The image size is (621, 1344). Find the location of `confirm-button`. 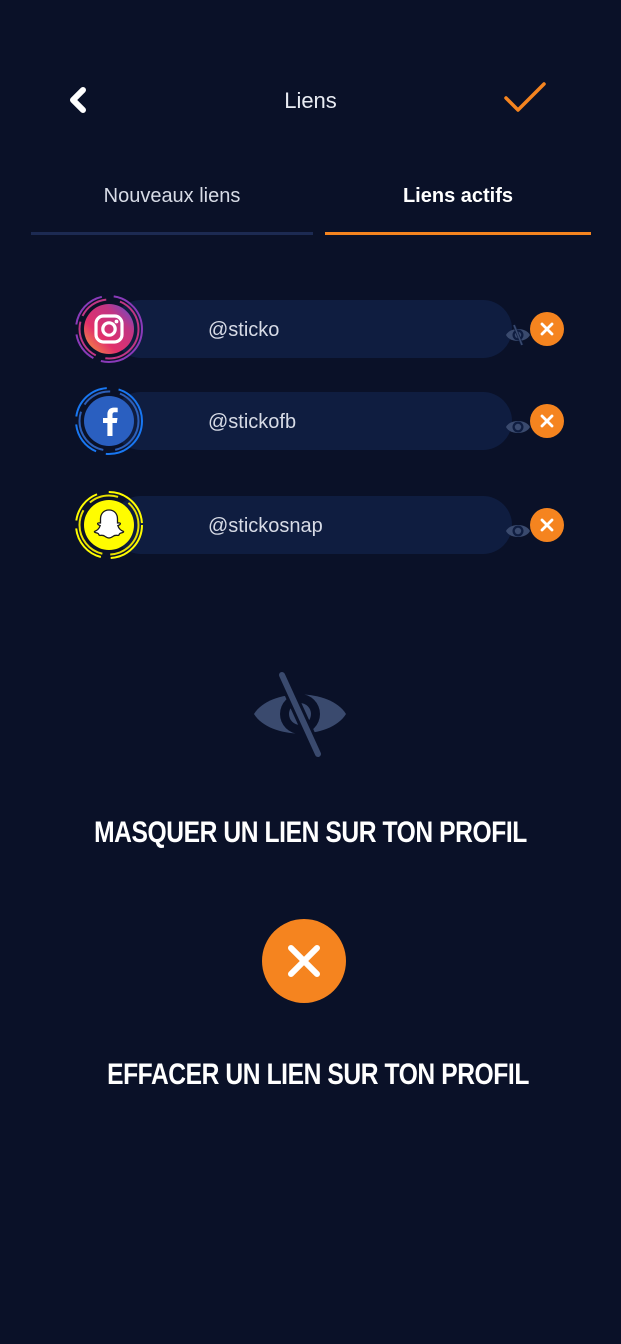

confirm-button is located at coordinates (525, 98).